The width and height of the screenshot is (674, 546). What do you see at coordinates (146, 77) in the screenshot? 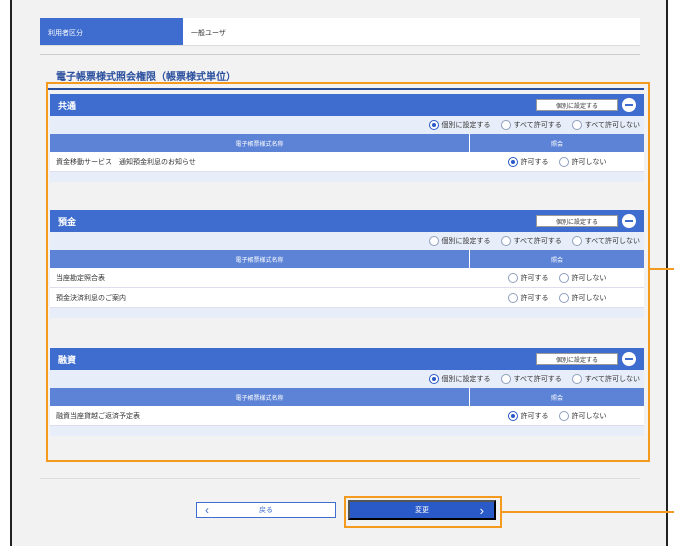
I see `section-title: 電子帳票様式照会権限（帳票様式単位）` at bounding box center [146, 77].